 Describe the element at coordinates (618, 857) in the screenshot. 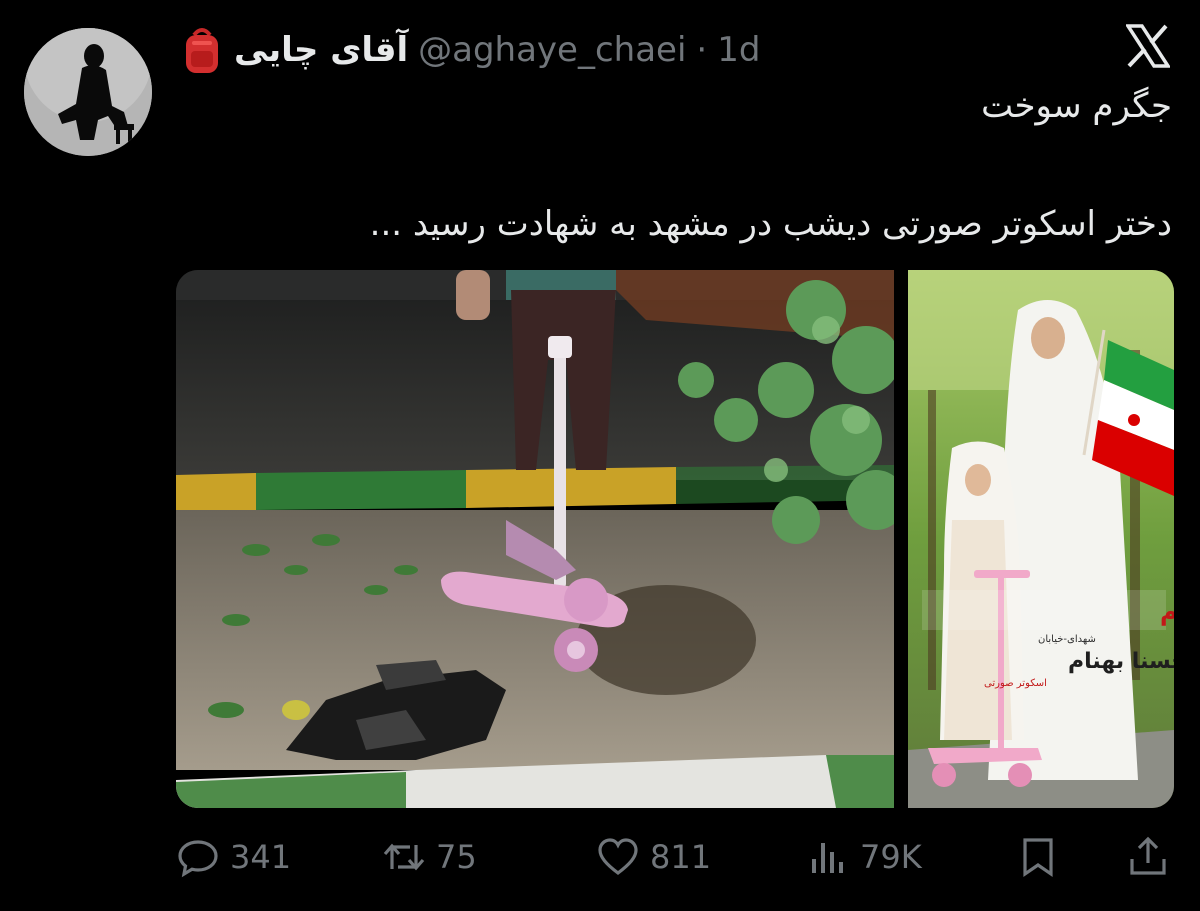

I see `heart-icon` at that location.